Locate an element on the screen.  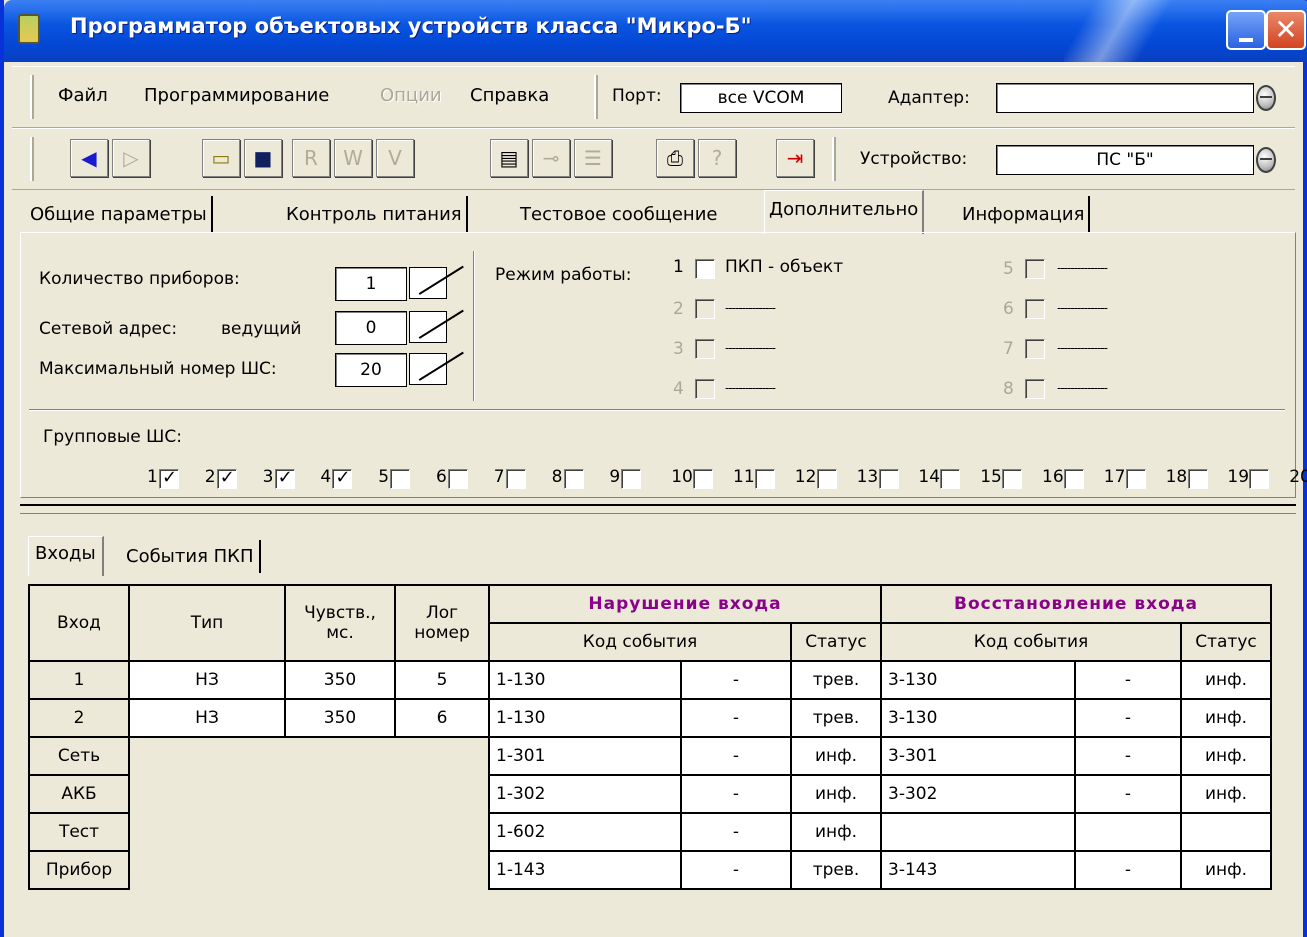
tab-information: Информация is located at coordinates (1024, 214).